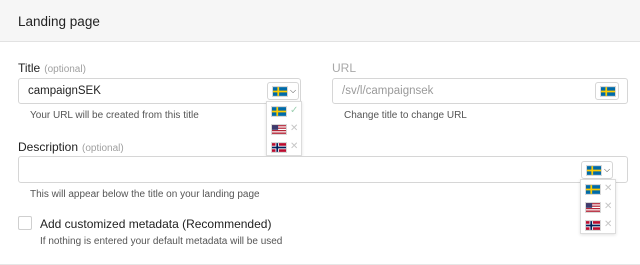  I want to click on description-optional-tag: (optional), so click(103, 148).